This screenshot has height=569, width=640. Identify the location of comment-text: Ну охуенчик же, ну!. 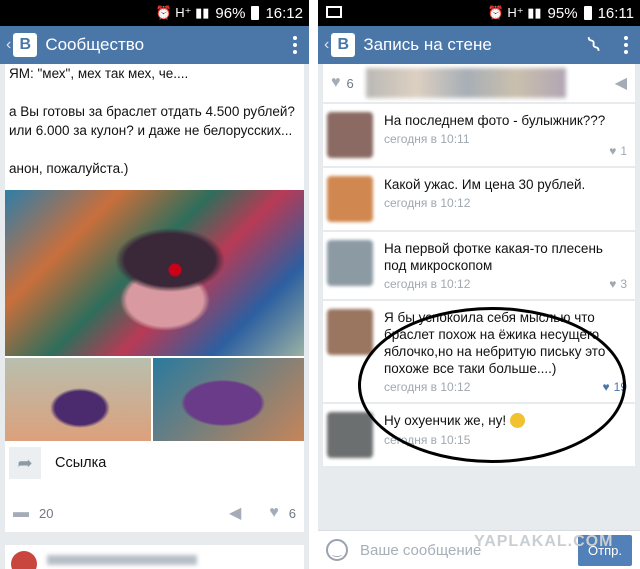
(445, 420).